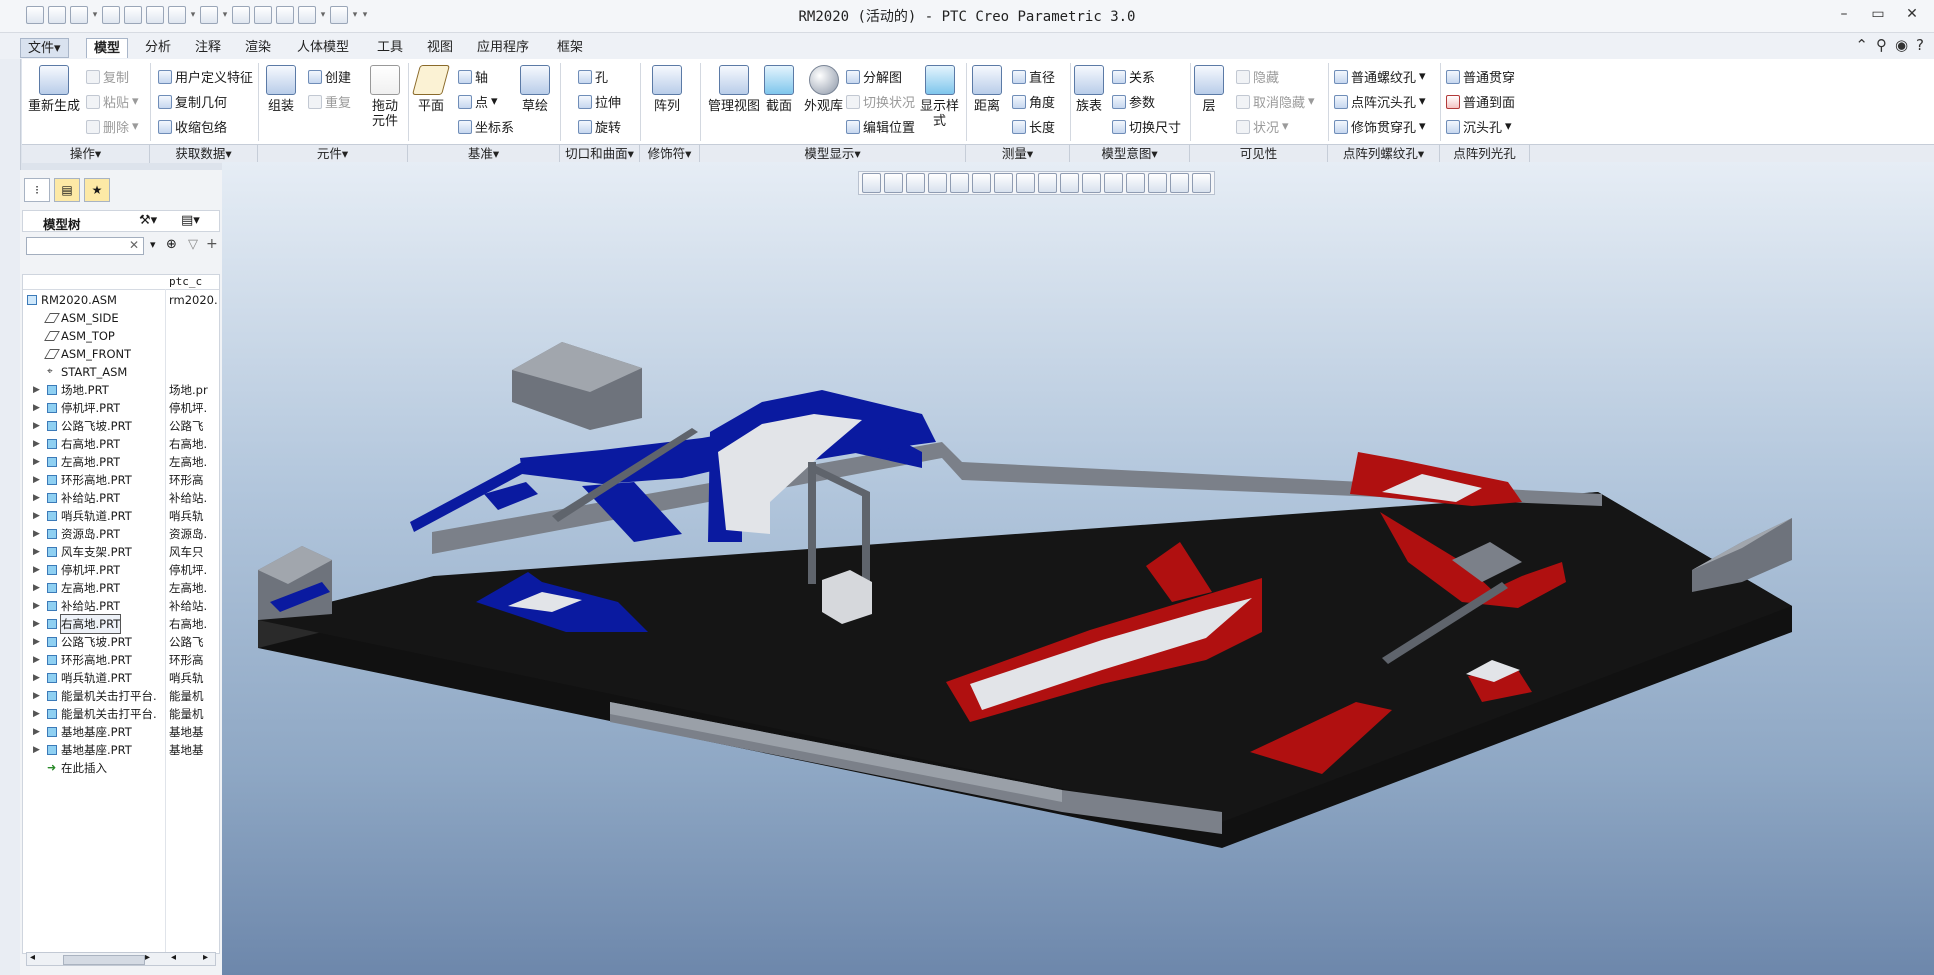  Describe the element at coordinates (390, 48) in the screenshot. I see `tab-tools: 工具` at that location.